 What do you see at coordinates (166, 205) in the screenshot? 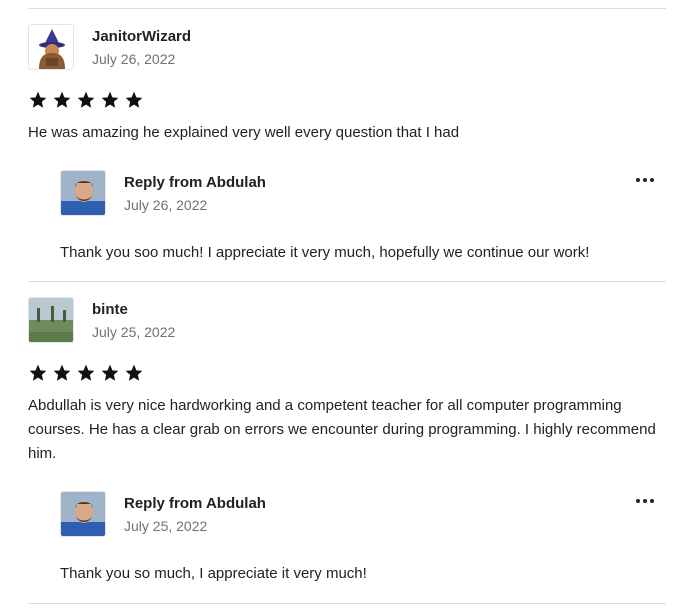
I see `reply-date: July 26, 2022` at bounding box center [166, 205].